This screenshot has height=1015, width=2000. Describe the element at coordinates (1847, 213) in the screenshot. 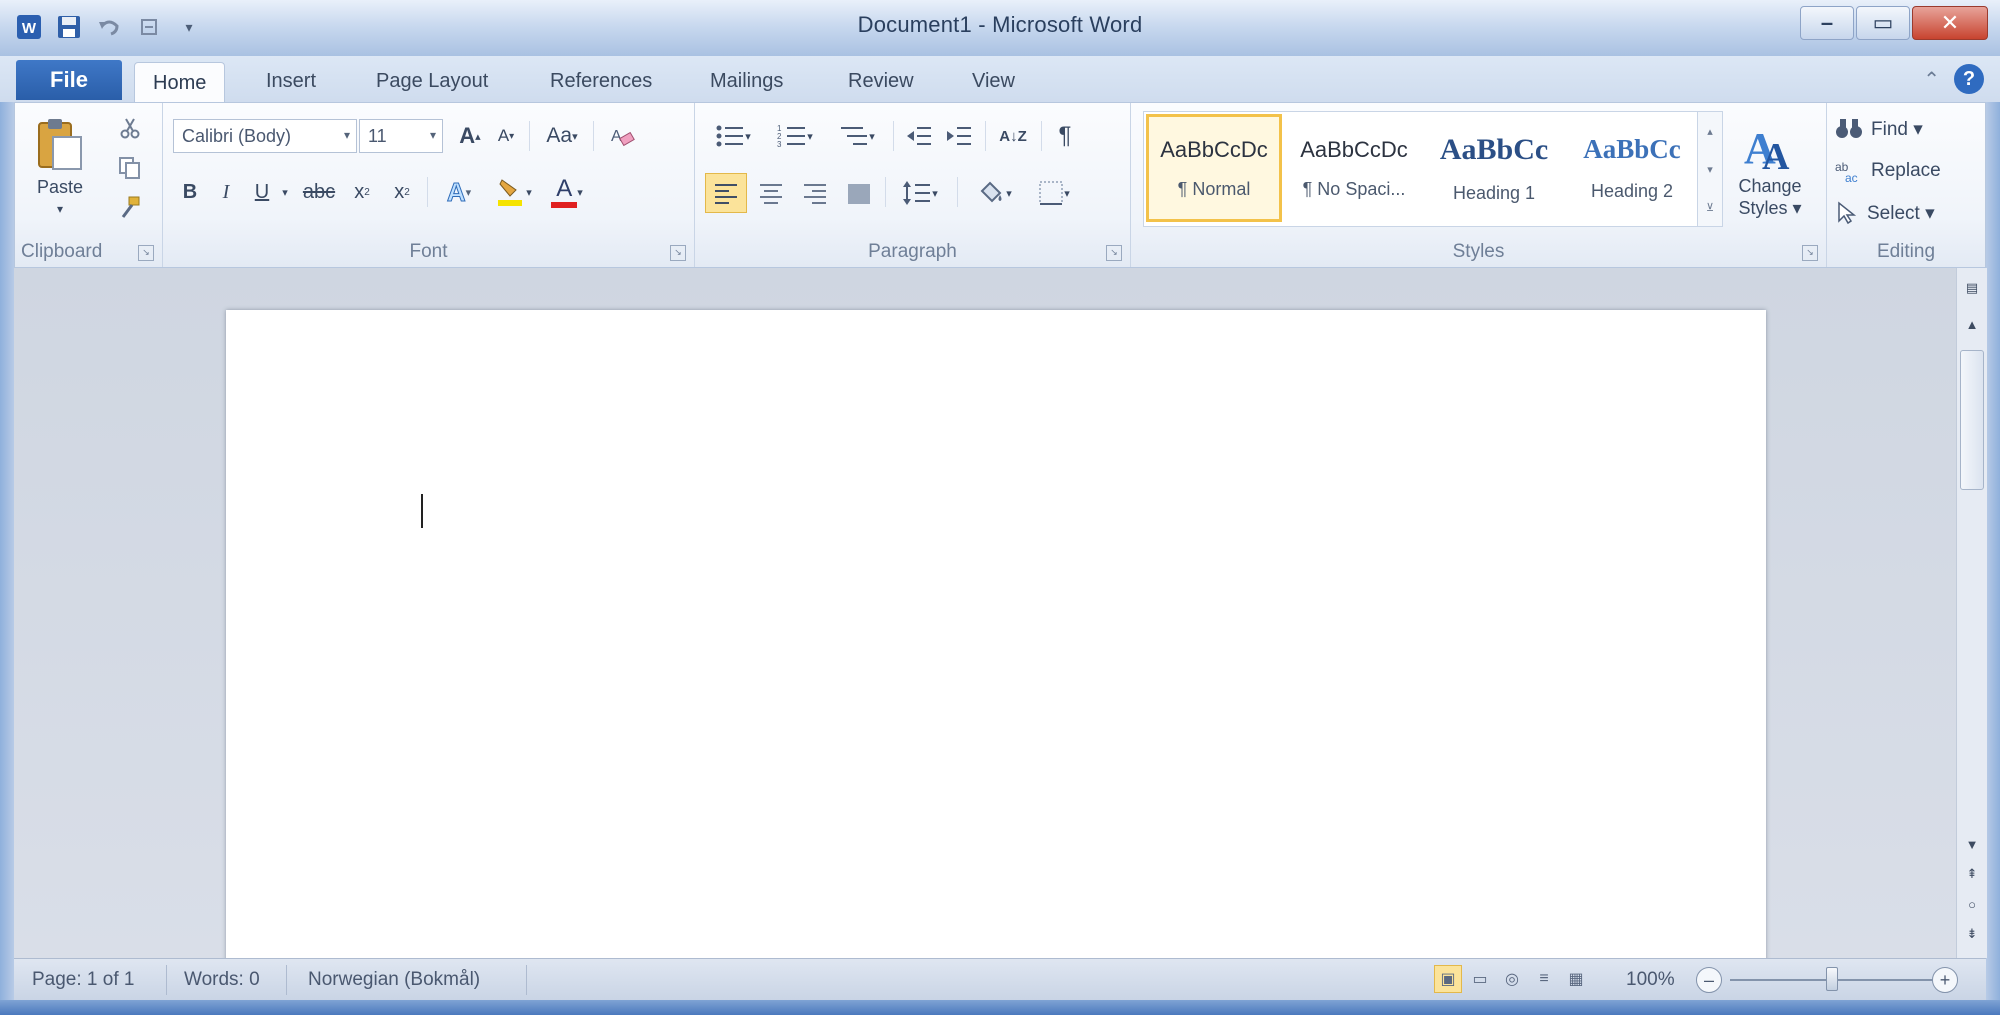

I see `select-cursor-icon` at that location.